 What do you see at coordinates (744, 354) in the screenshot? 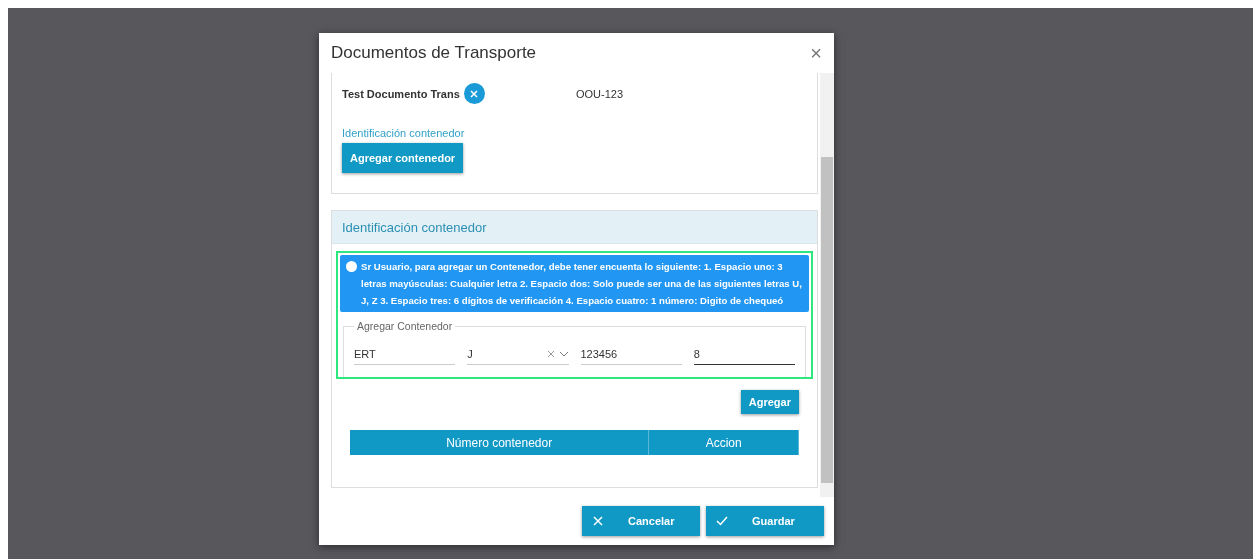
I see `input-field: 8` at bounding box center [744, 354].